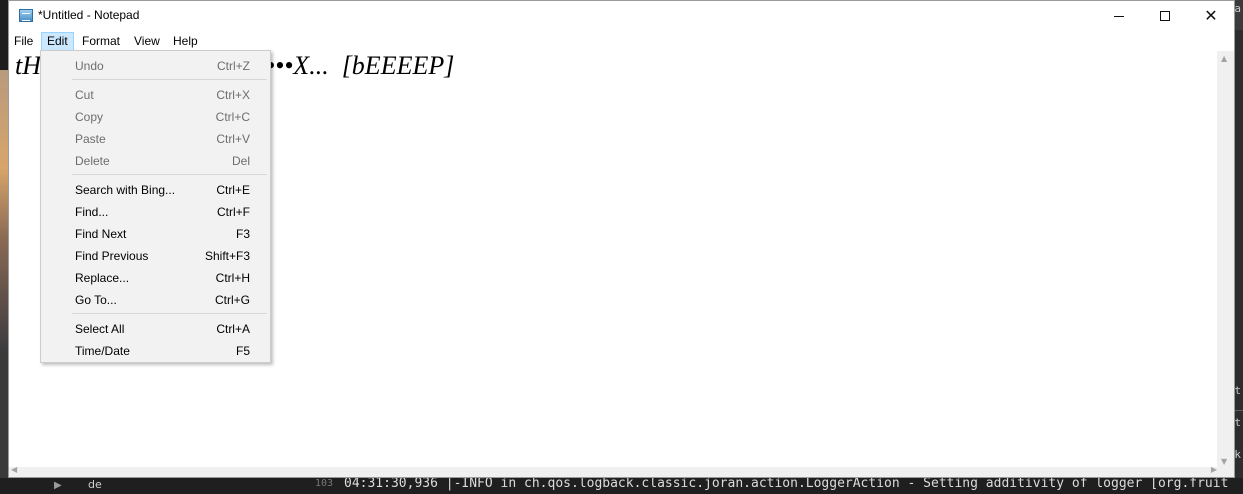 This screenshot has width=1243, height=494. I want to click on menu-item-search-with-bing: Search with Bing... Ctrl+E, so click(155, 189).